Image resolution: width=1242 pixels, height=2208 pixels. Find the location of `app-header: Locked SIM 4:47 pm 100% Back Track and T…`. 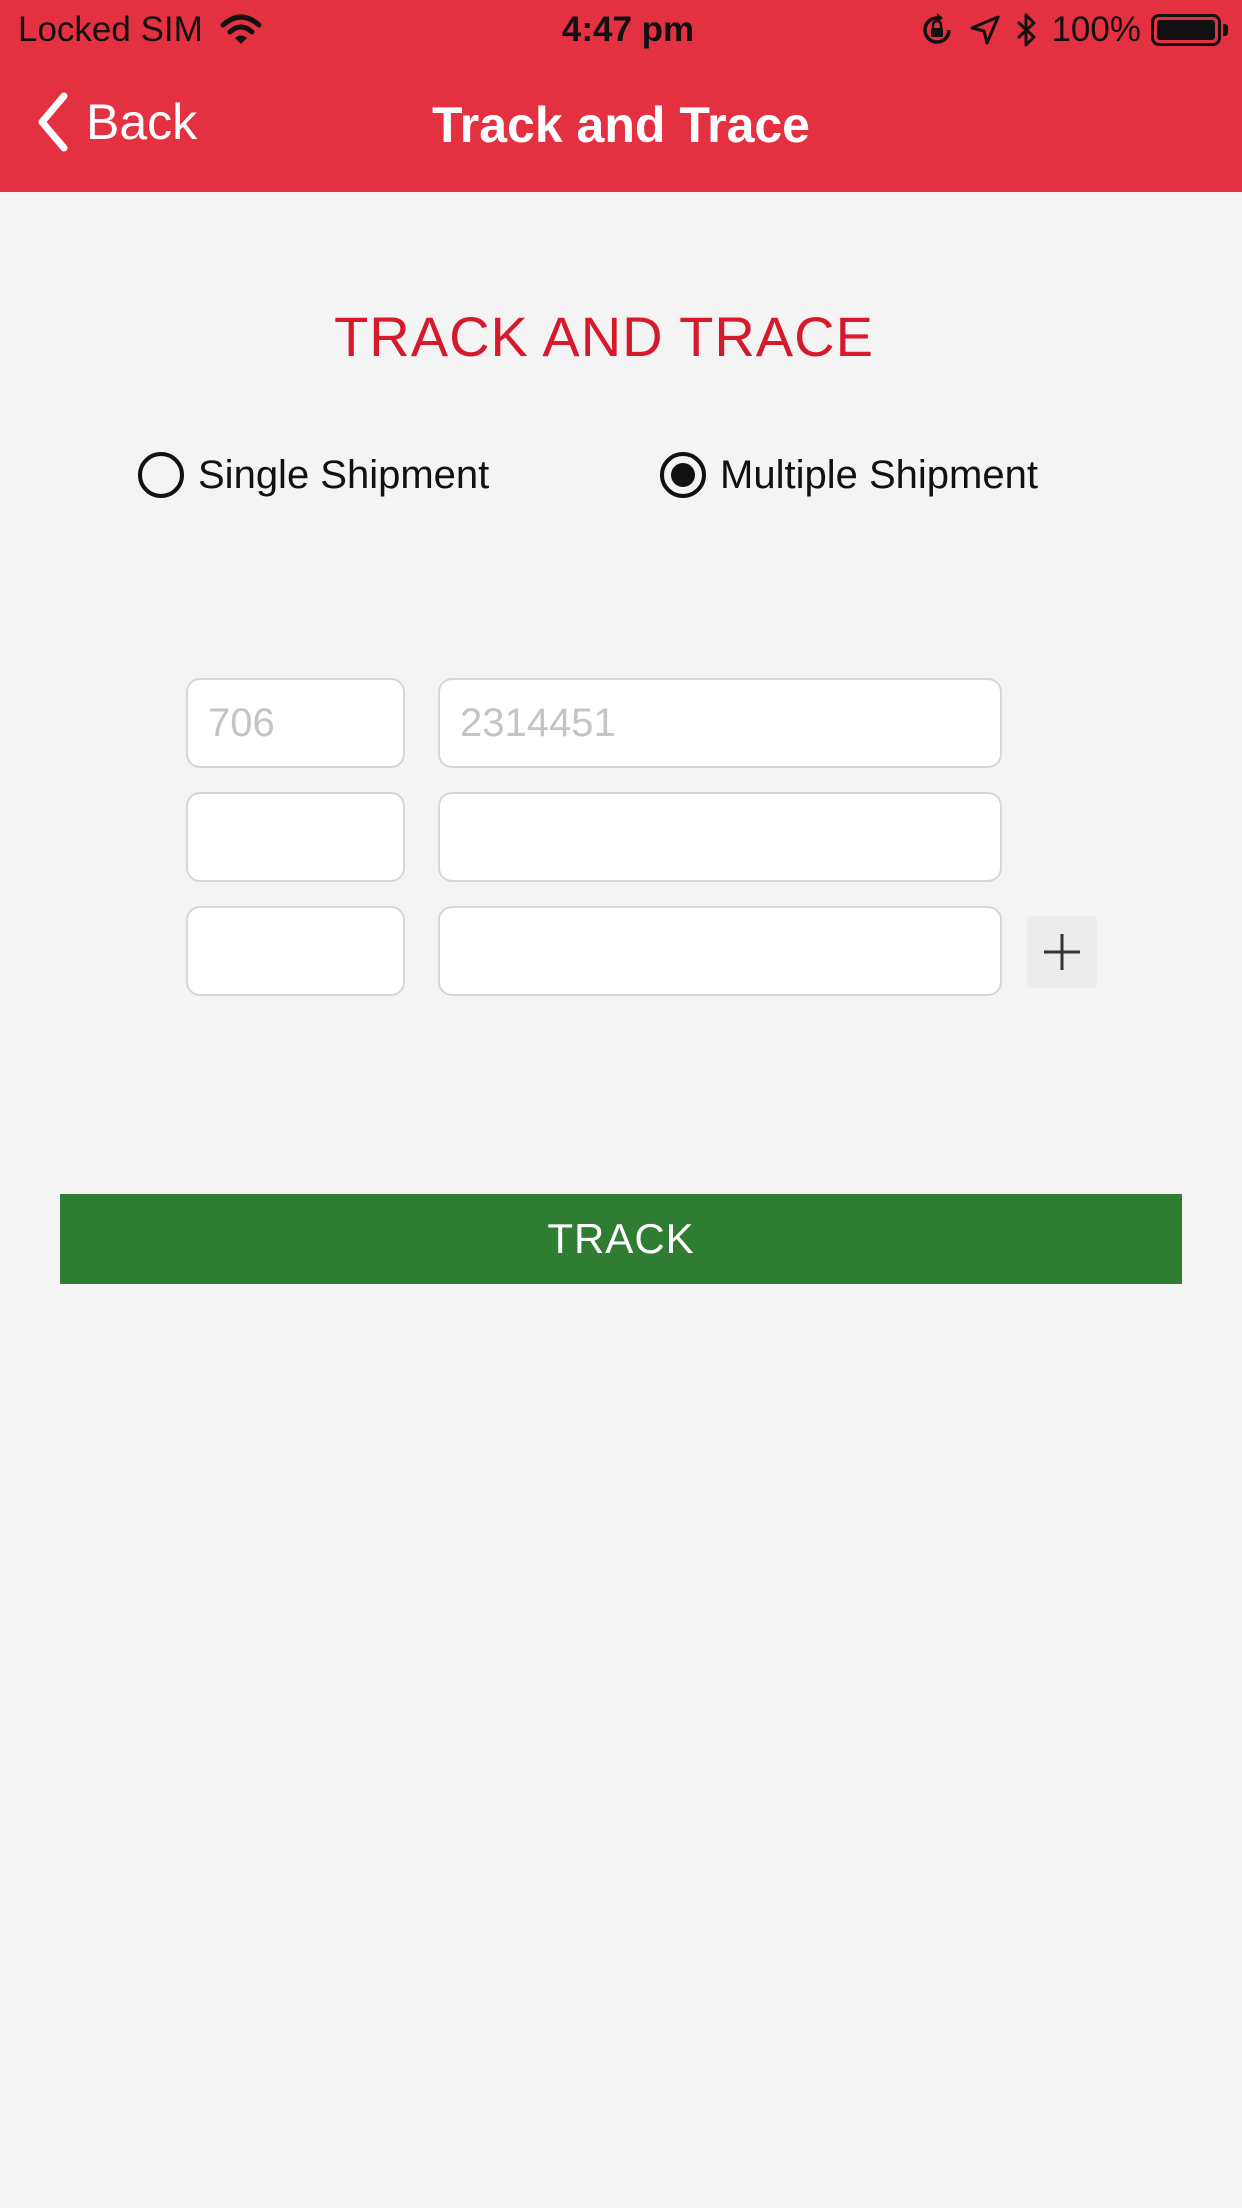

app-header: Locked SIM 4:47 pm 100% Back Track and T… is located at coordinates (621, 96).